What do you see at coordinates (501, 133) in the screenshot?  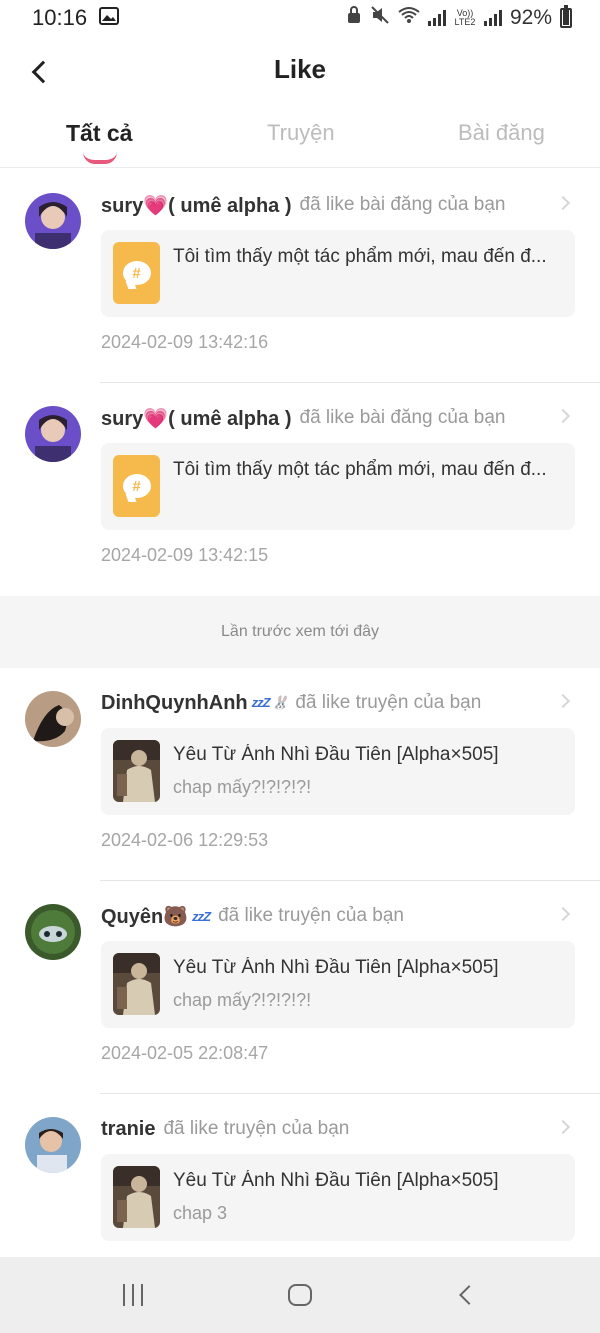 I see `tab-posts: Bài đăng` at bounding box center [501, 133].